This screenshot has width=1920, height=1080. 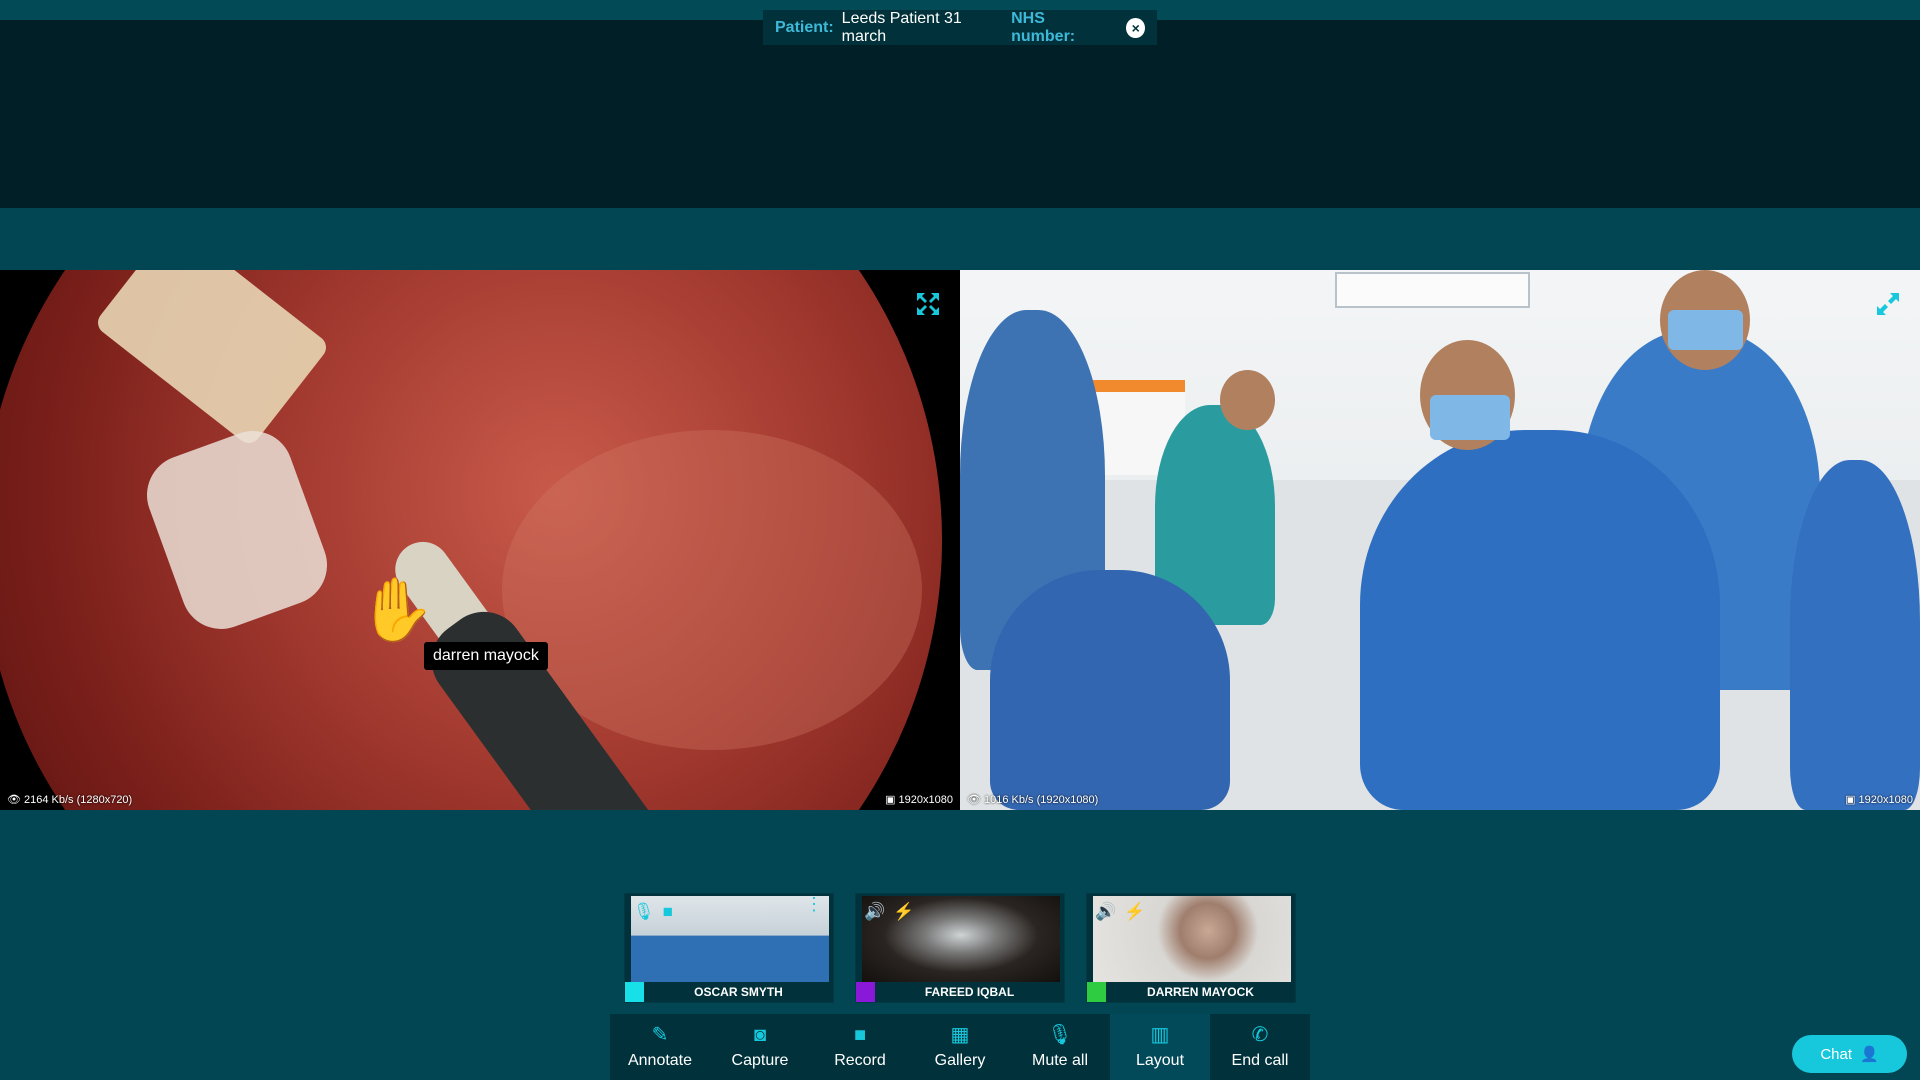 I want to click on bitrate-readout: 👁 1016 Kb/s (1920x1080), so click(x=1033, y=800).